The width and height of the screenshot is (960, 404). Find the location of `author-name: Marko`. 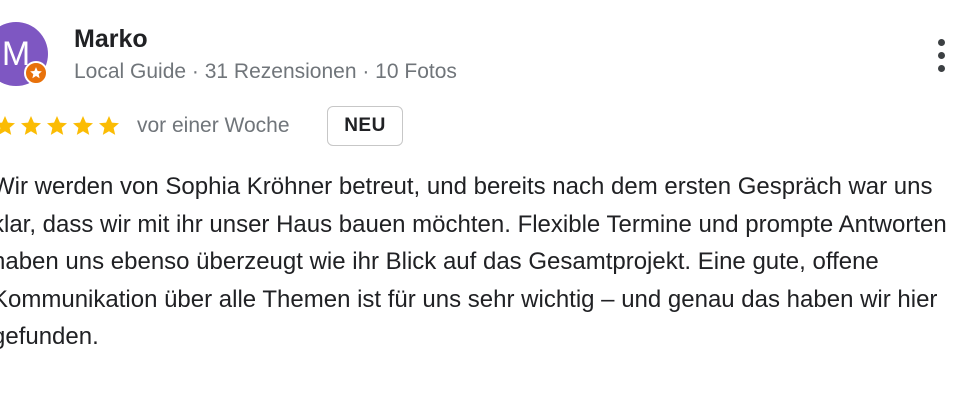

author-name: Marko is located at coordinates (111, 39).